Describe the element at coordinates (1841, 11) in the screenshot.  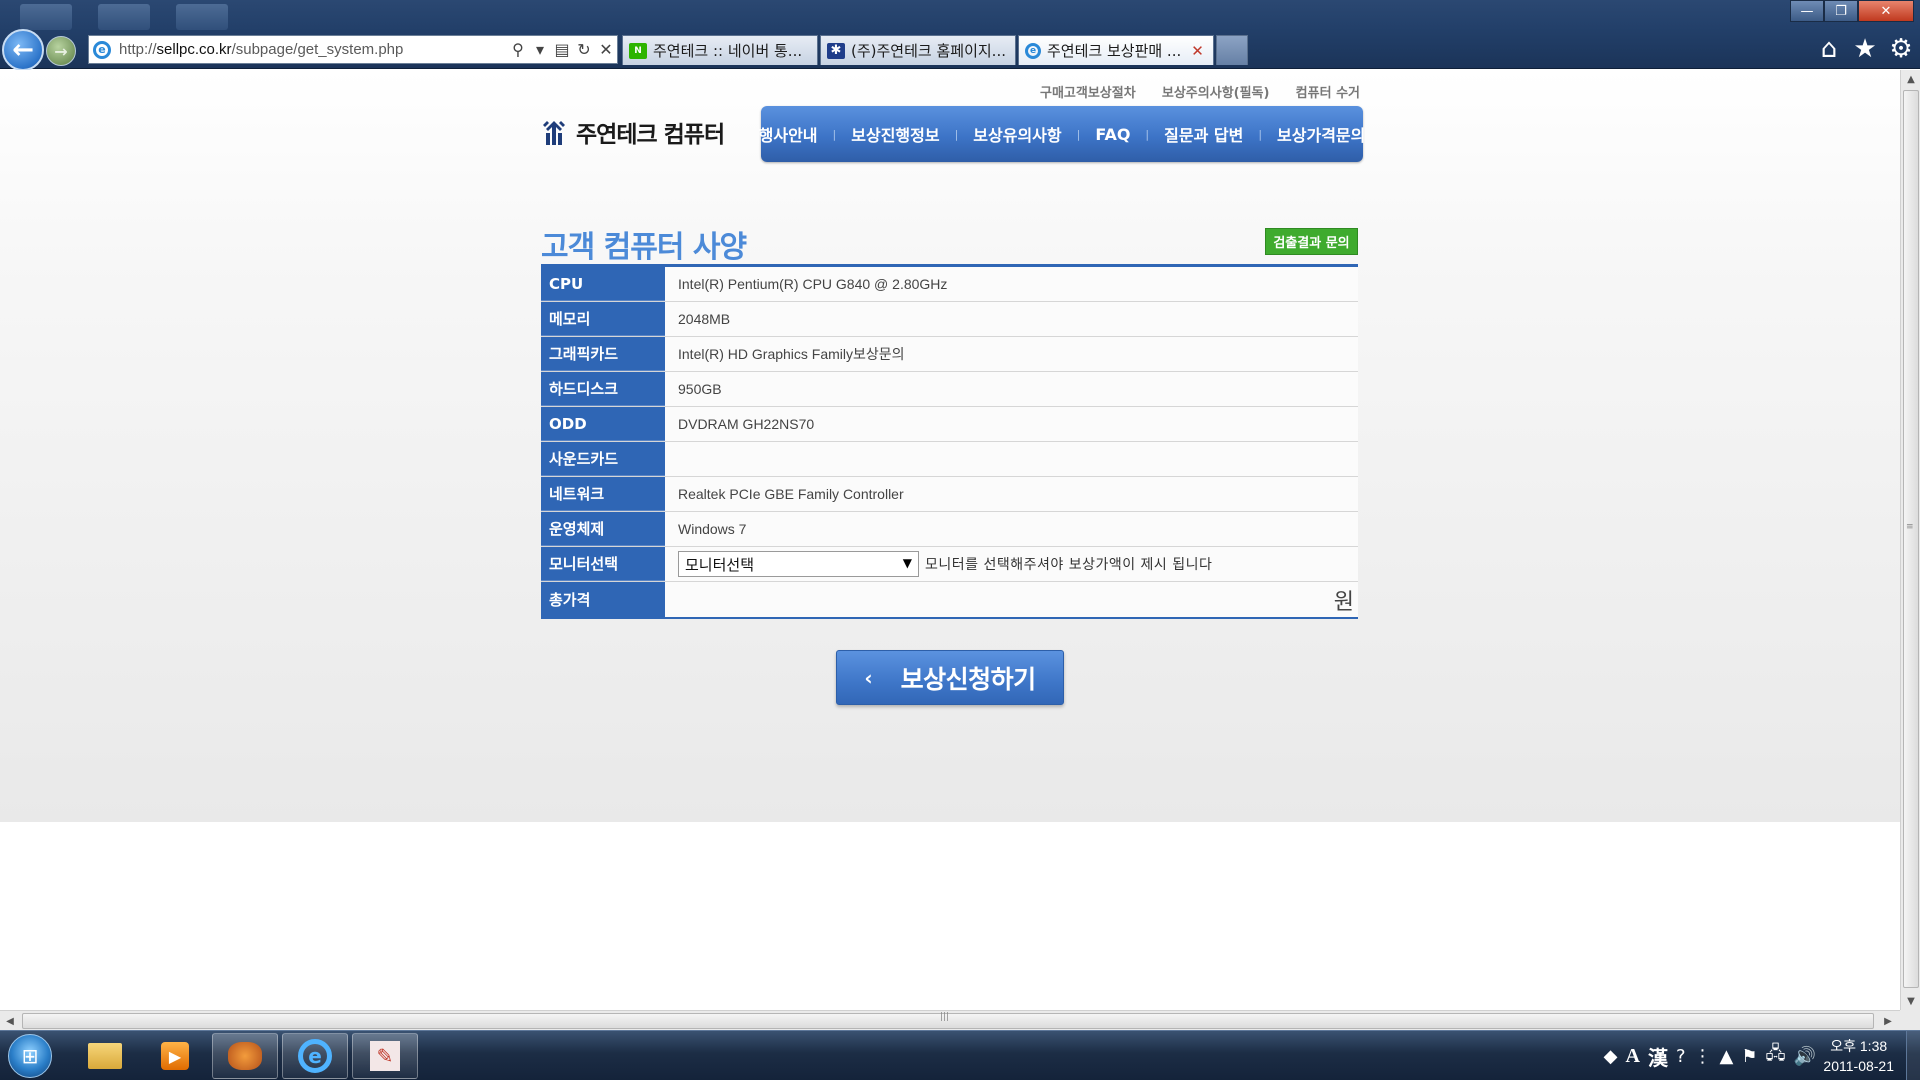
I see `maximize-button: ❐` at that location.